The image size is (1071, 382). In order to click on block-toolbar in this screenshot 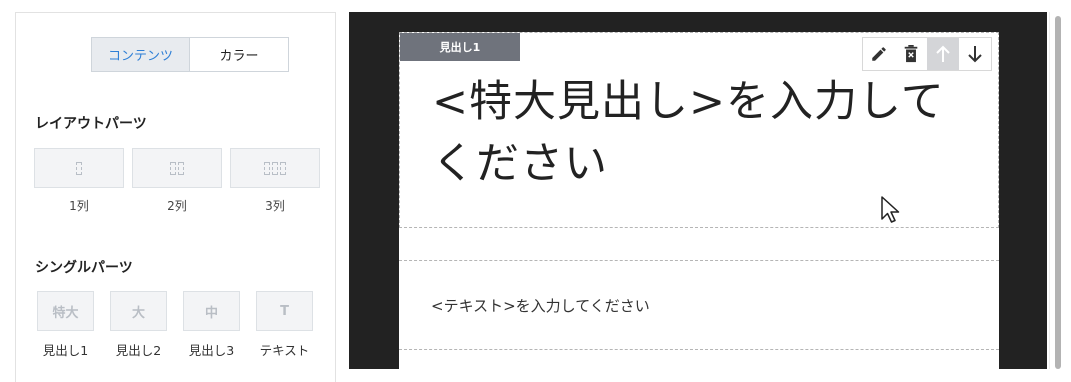, I will do `click(927, 54)`.